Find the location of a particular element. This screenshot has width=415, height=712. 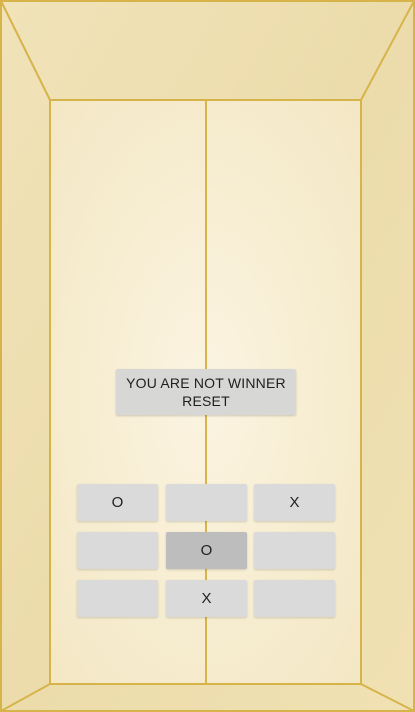

reset-label: RESET is located at coordinates (206, 401).